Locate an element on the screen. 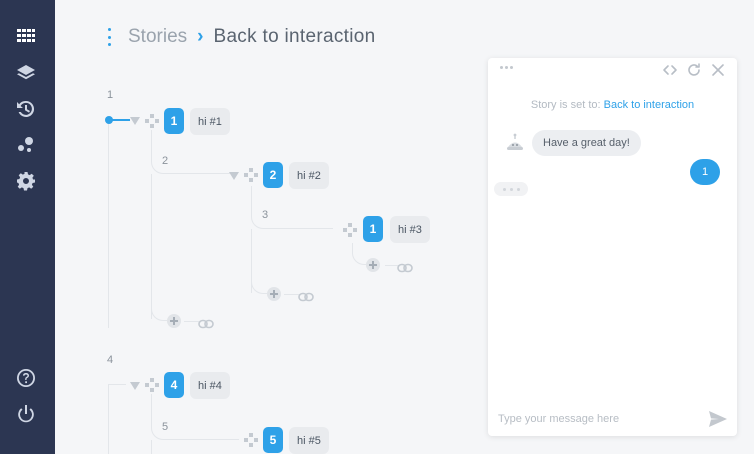 The width and height of the screenshot is (754, 454). node-message: hi #1 is located at coordinates (210, 121).